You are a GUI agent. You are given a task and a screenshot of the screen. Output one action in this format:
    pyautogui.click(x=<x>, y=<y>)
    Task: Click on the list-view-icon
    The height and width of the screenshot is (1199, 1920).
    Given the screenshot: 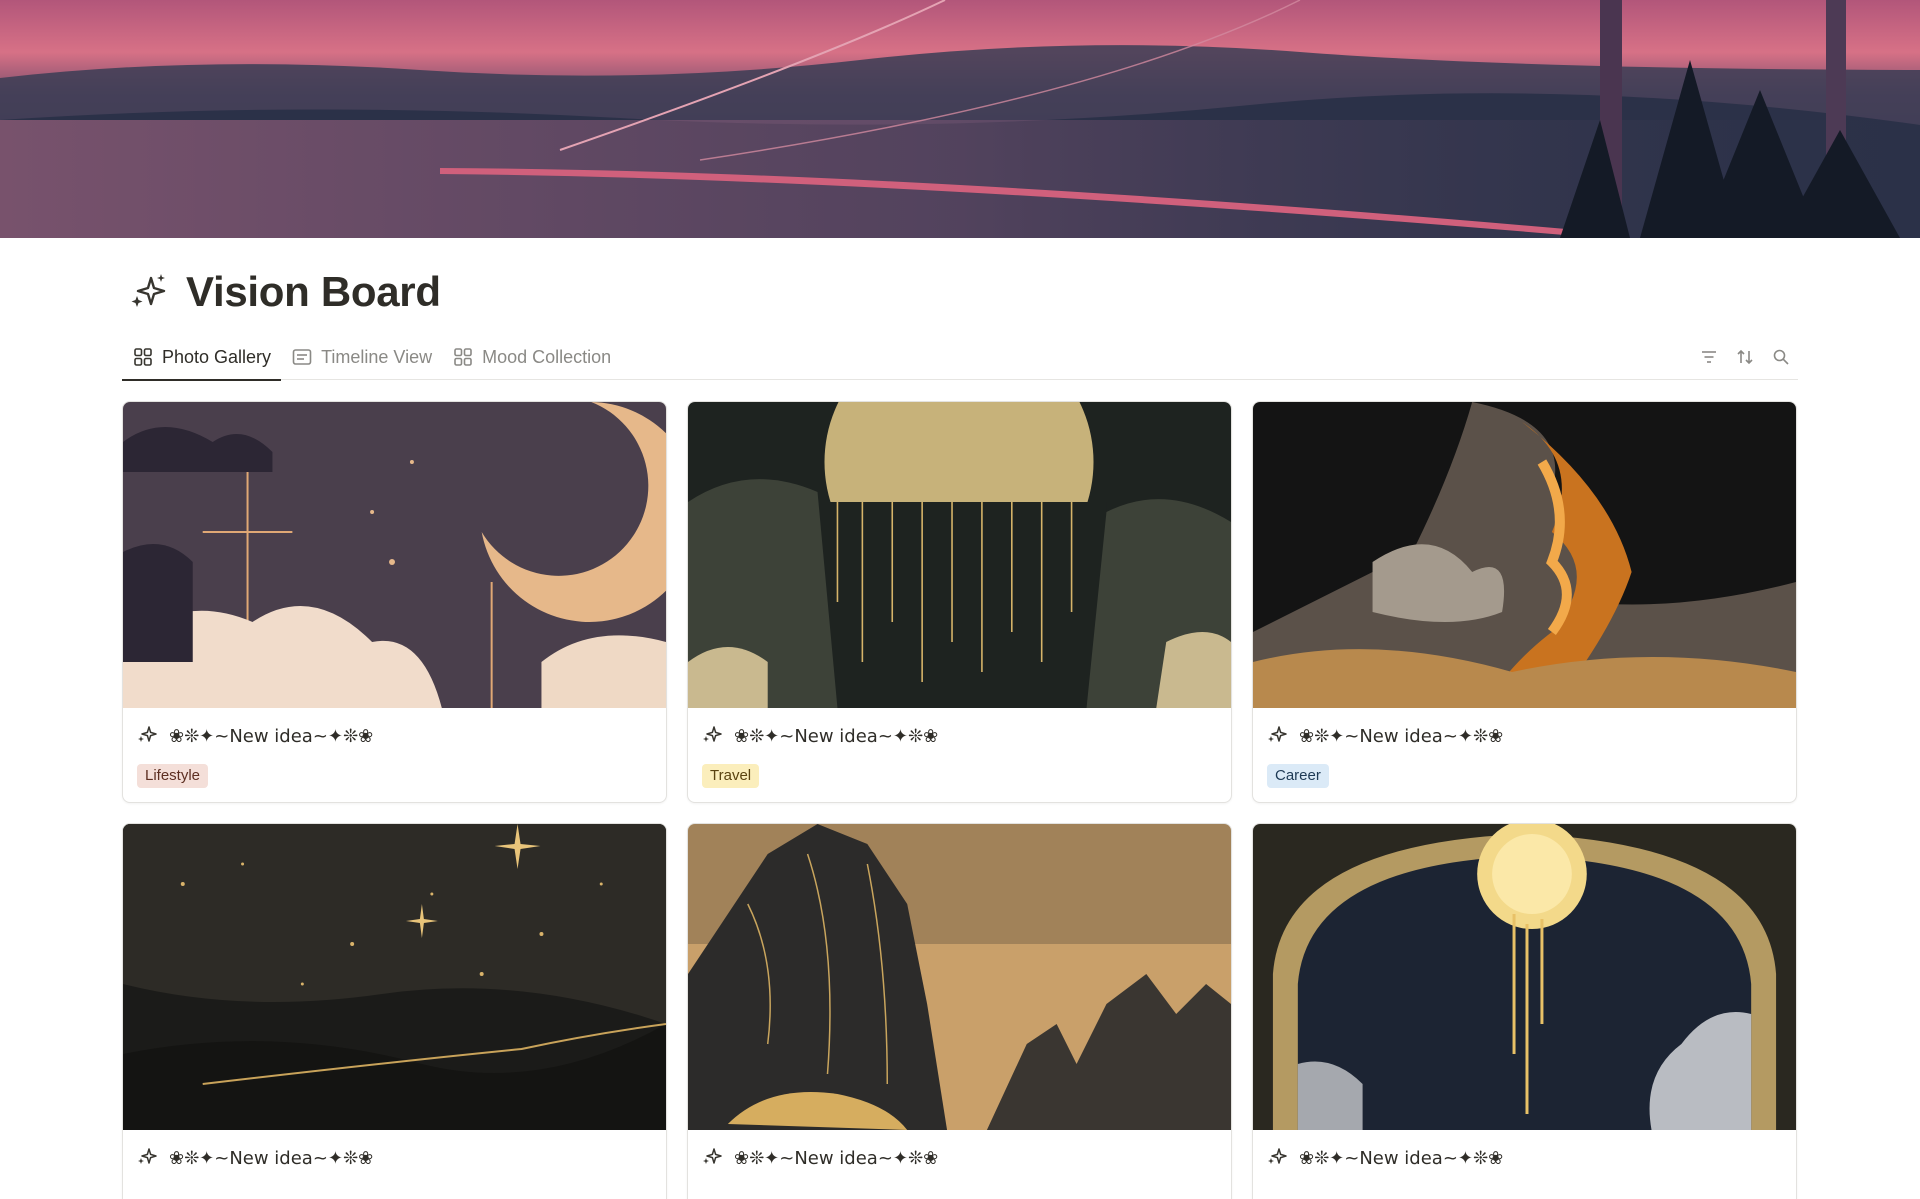 What is the action you would take?
    pyautogui.click(x=302, y=357)
    